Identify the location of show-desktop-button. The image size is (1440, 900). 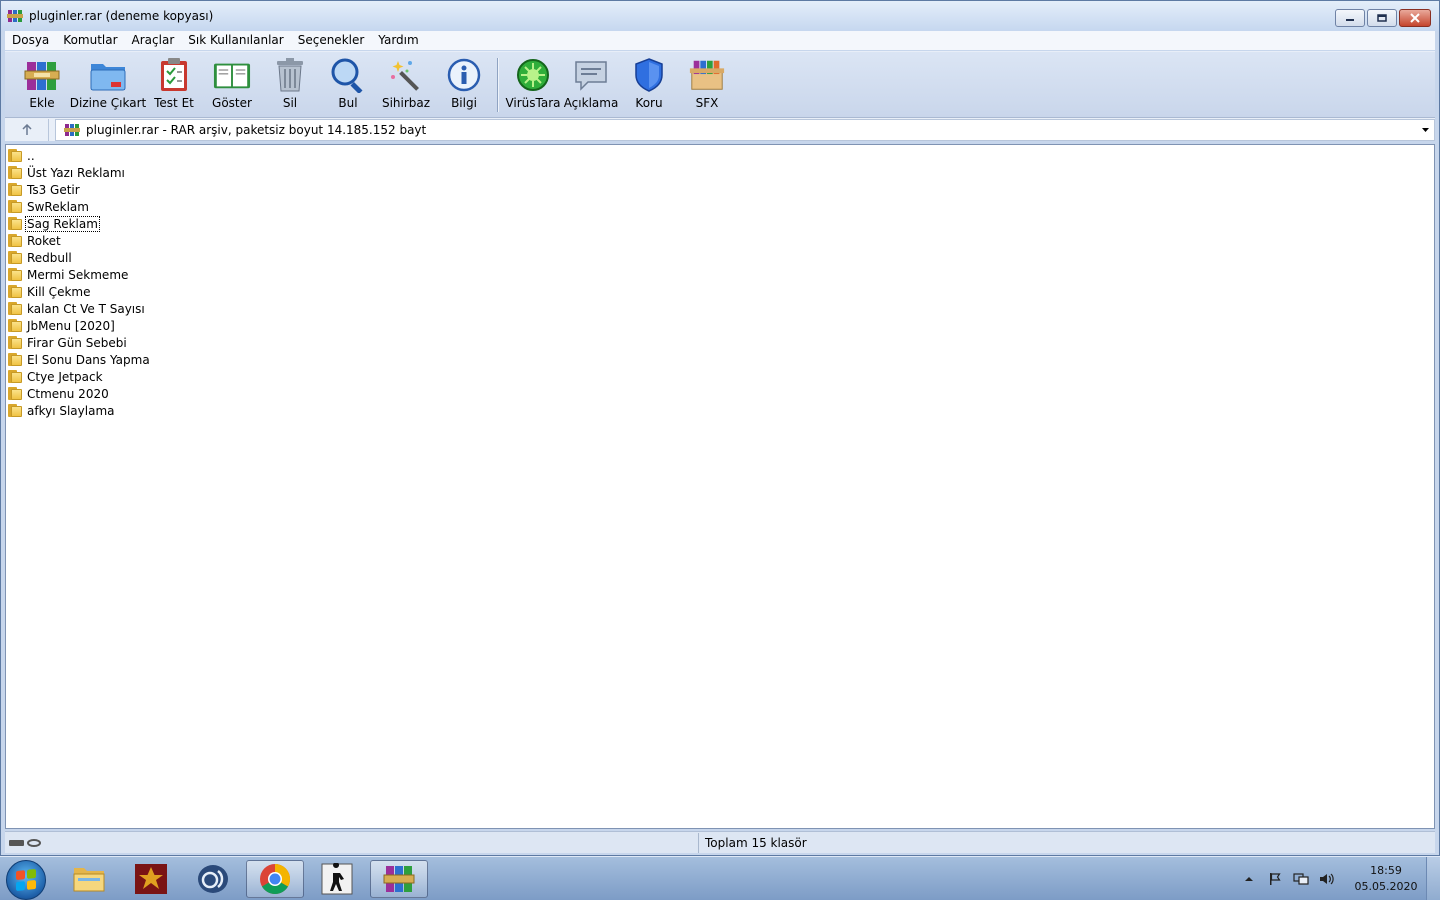
(1433, 878).